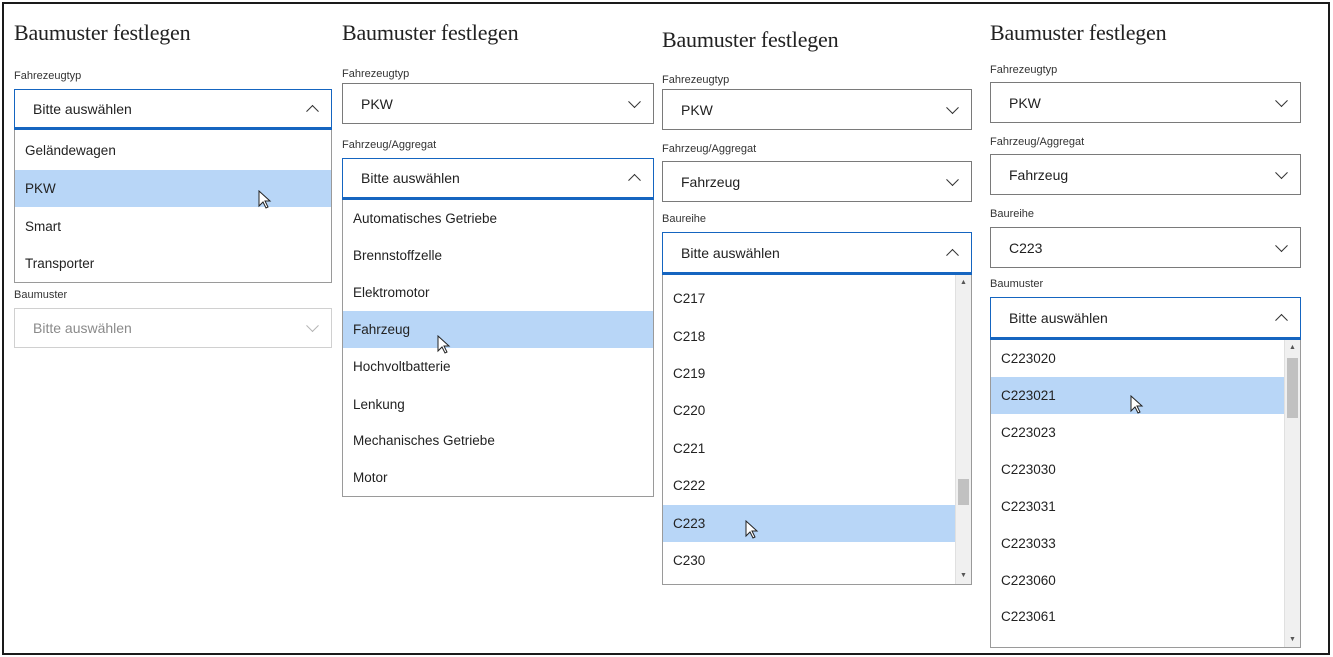 This screenshot has width=1333, height=657. What do you see at coordinates (1137, 469) in the screenshot?
I see `option-c223030: C223030` at bounding box center [1137, 469].